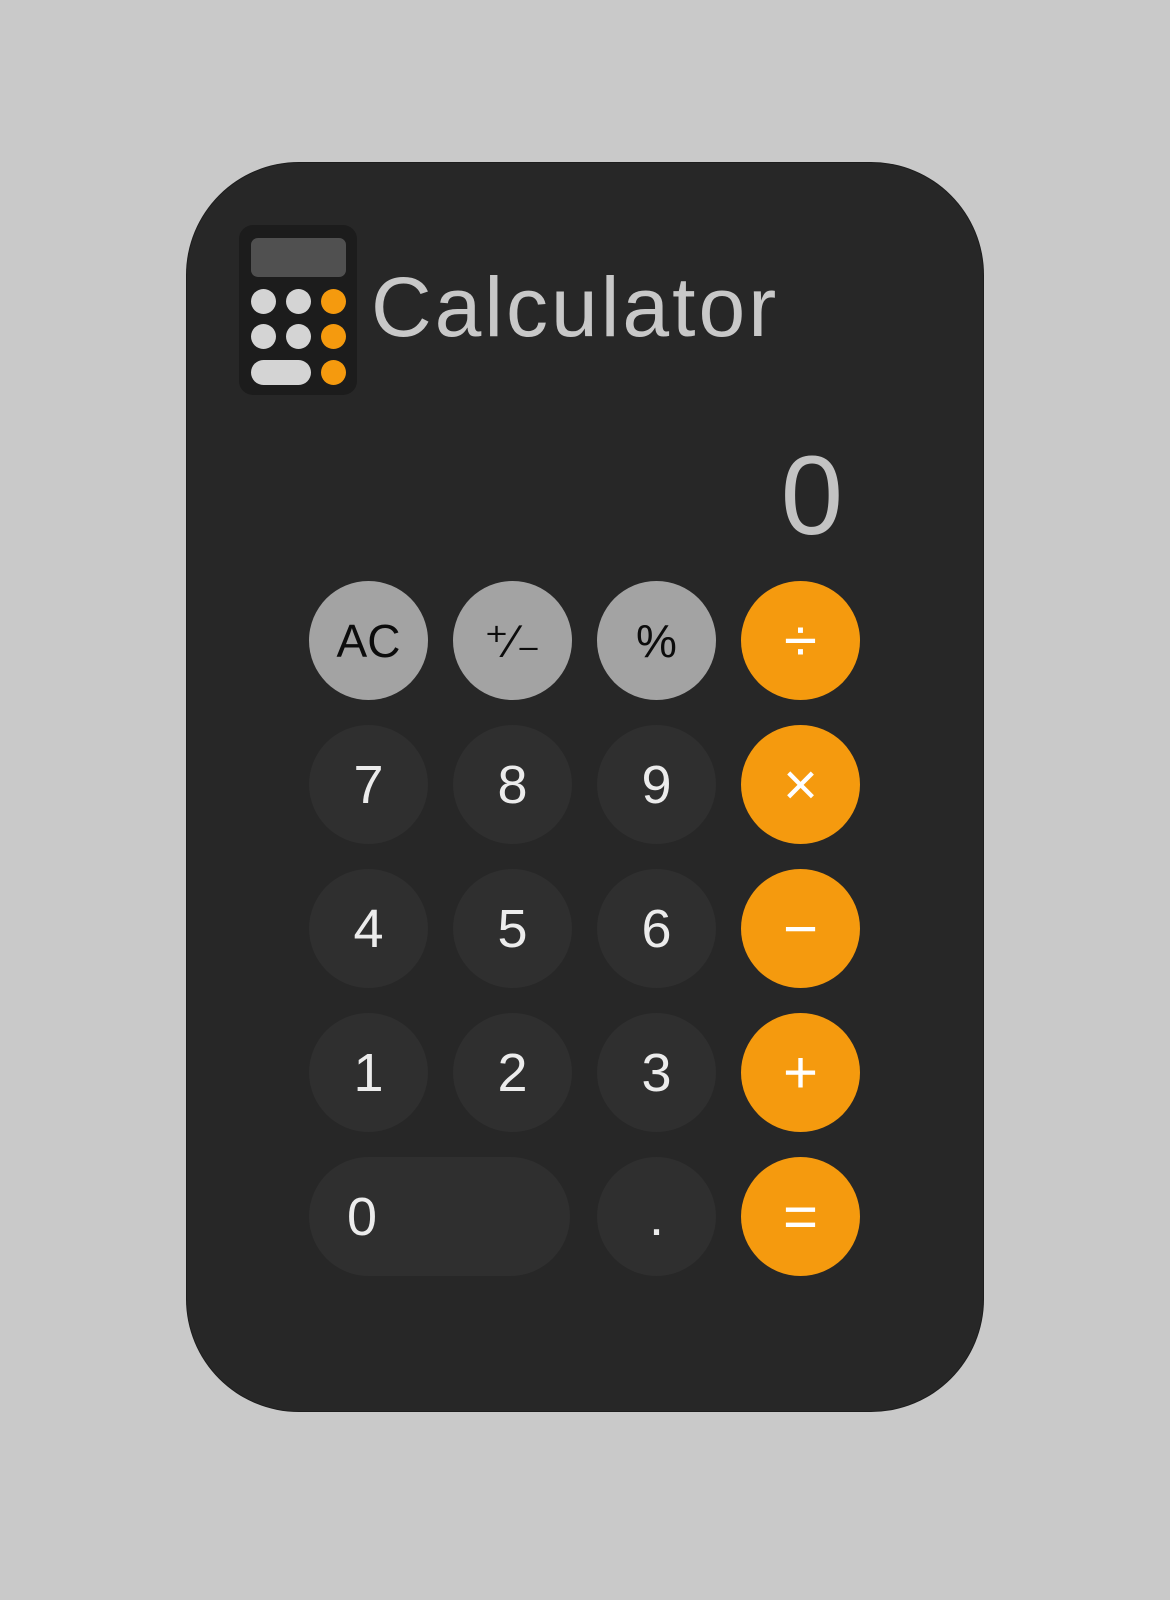  What do you see at coordinates (656, 928) in the screenshot?
I see `digit-6-button: 6` at bounding box center [656, 928].